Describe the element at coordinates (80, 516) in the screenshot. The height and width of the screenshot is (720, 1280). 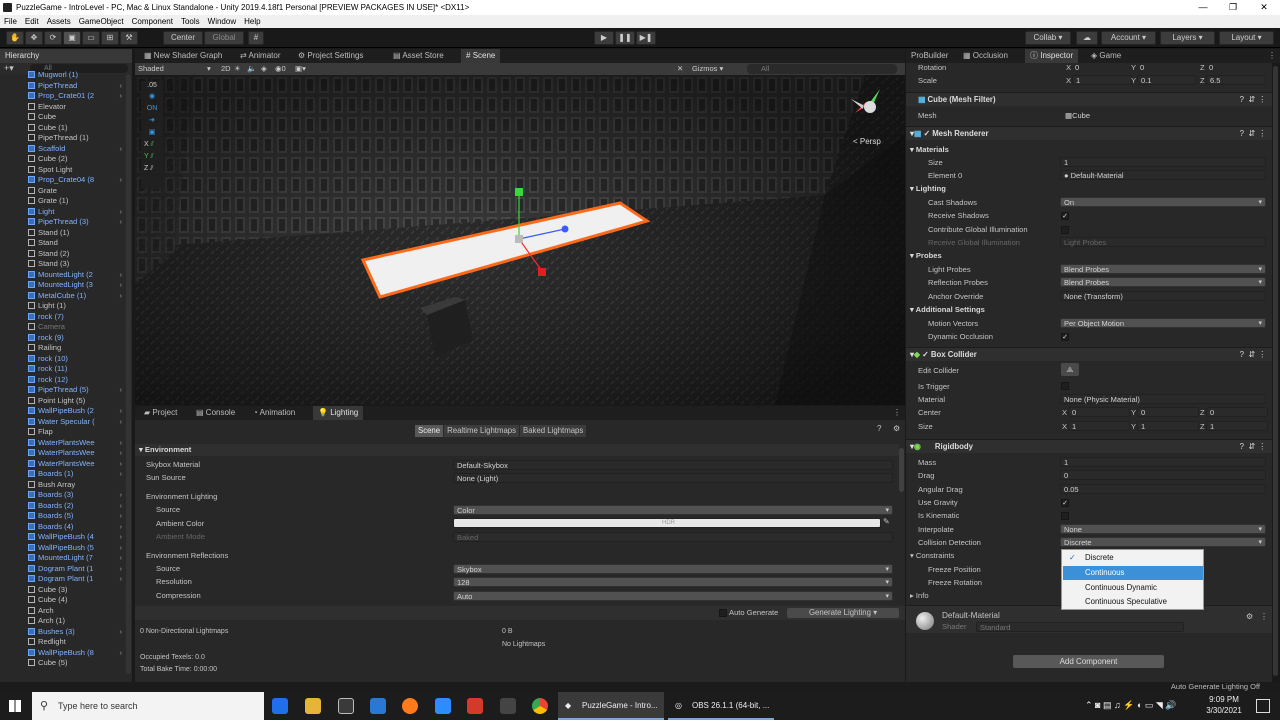
I see `hierarchy-item: Boards (5) ›` at that location.